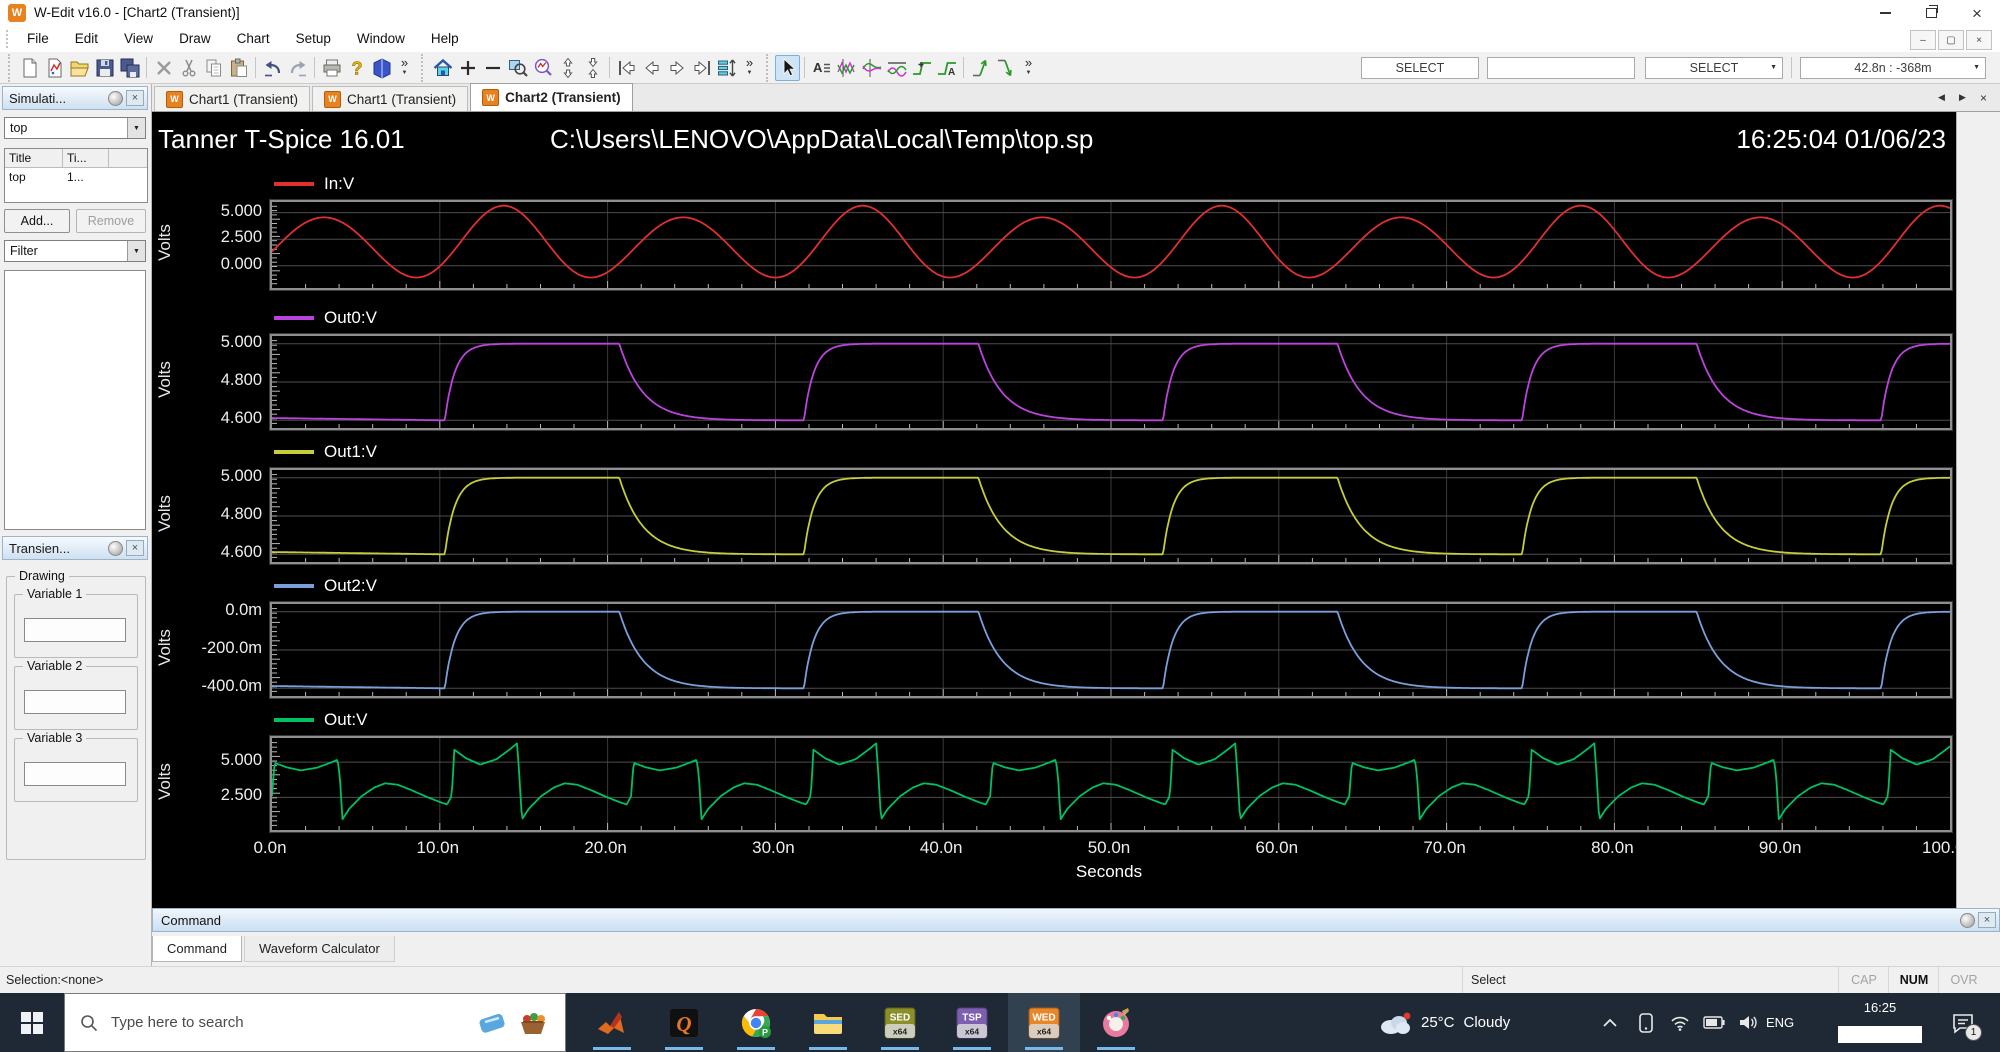 The width and height of the screenshot is (2000, 1052). Describe the element at coordinates (1885, 13) in the screenshot. I see `minimize-button` at that location.